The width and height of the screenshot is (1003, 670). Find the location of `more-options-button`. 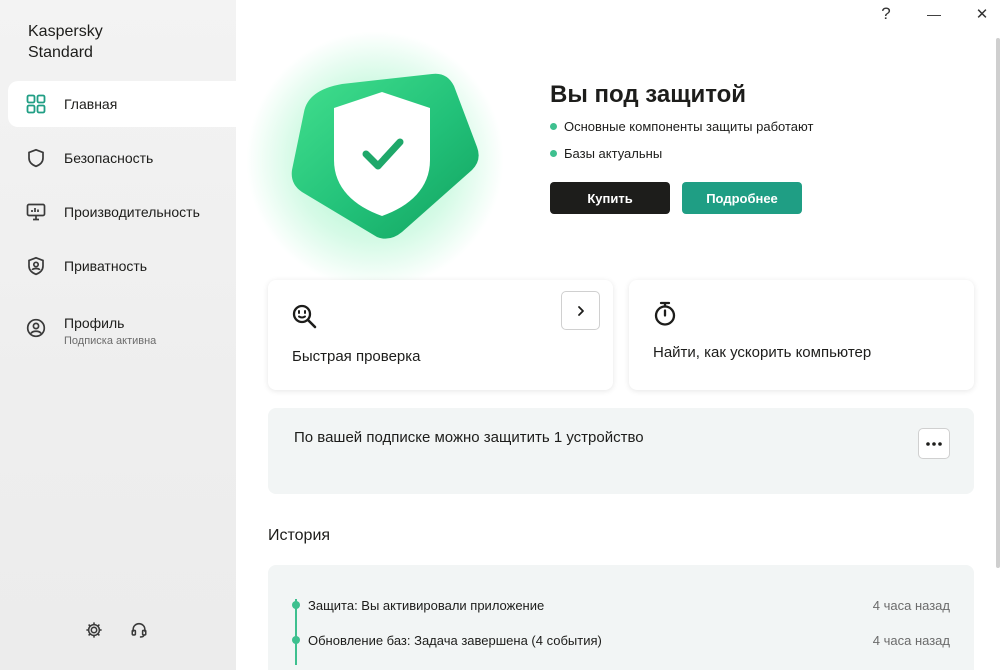

more-options-button is located at coordinates (934, 443).